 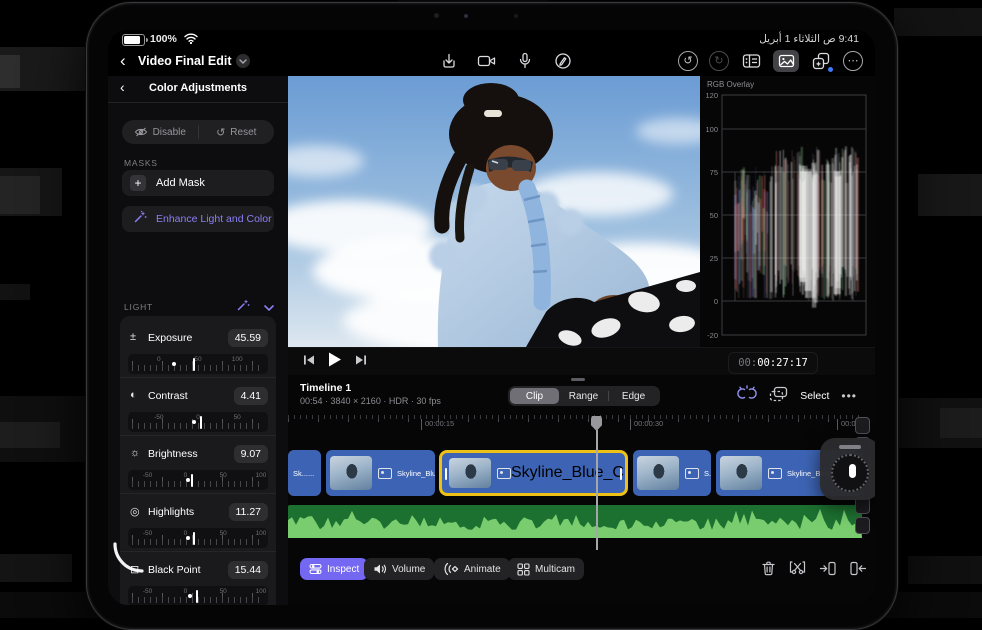 What do you see at coordinates (199, 307) in the screenshot?
I see `light-section-header: LIGHT` at bounding box center [199, 307].